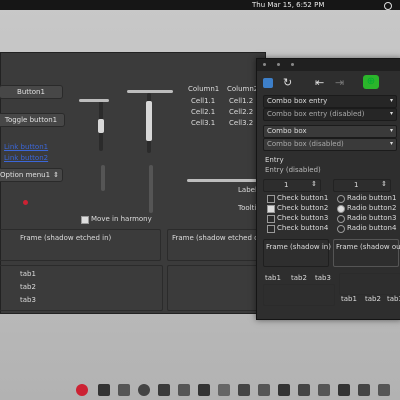  I want to click on settings-icon, so click(184, 390).